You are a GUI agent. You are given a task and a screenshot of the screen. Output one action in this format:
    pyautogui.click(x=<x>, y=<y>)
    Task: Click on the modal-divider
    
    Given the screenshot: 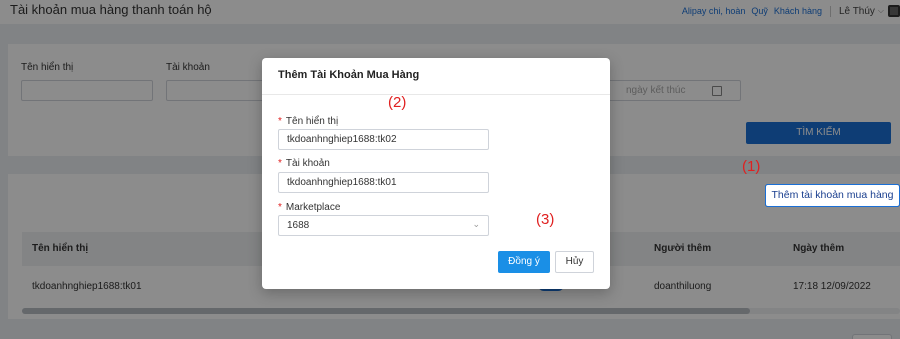 What is the action you would take?
    pyautogui.click(x=436, y=94)
    